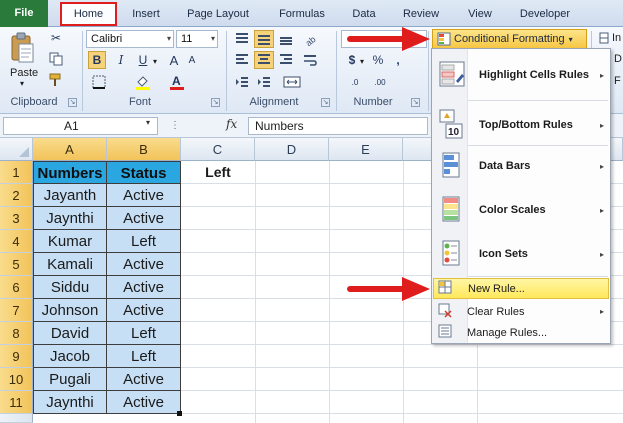 The height and width of the screenshot is (423, 623). Describe the element at coordinates (144, 149) in the screenshot. I see `column-header-b: B` at that location.